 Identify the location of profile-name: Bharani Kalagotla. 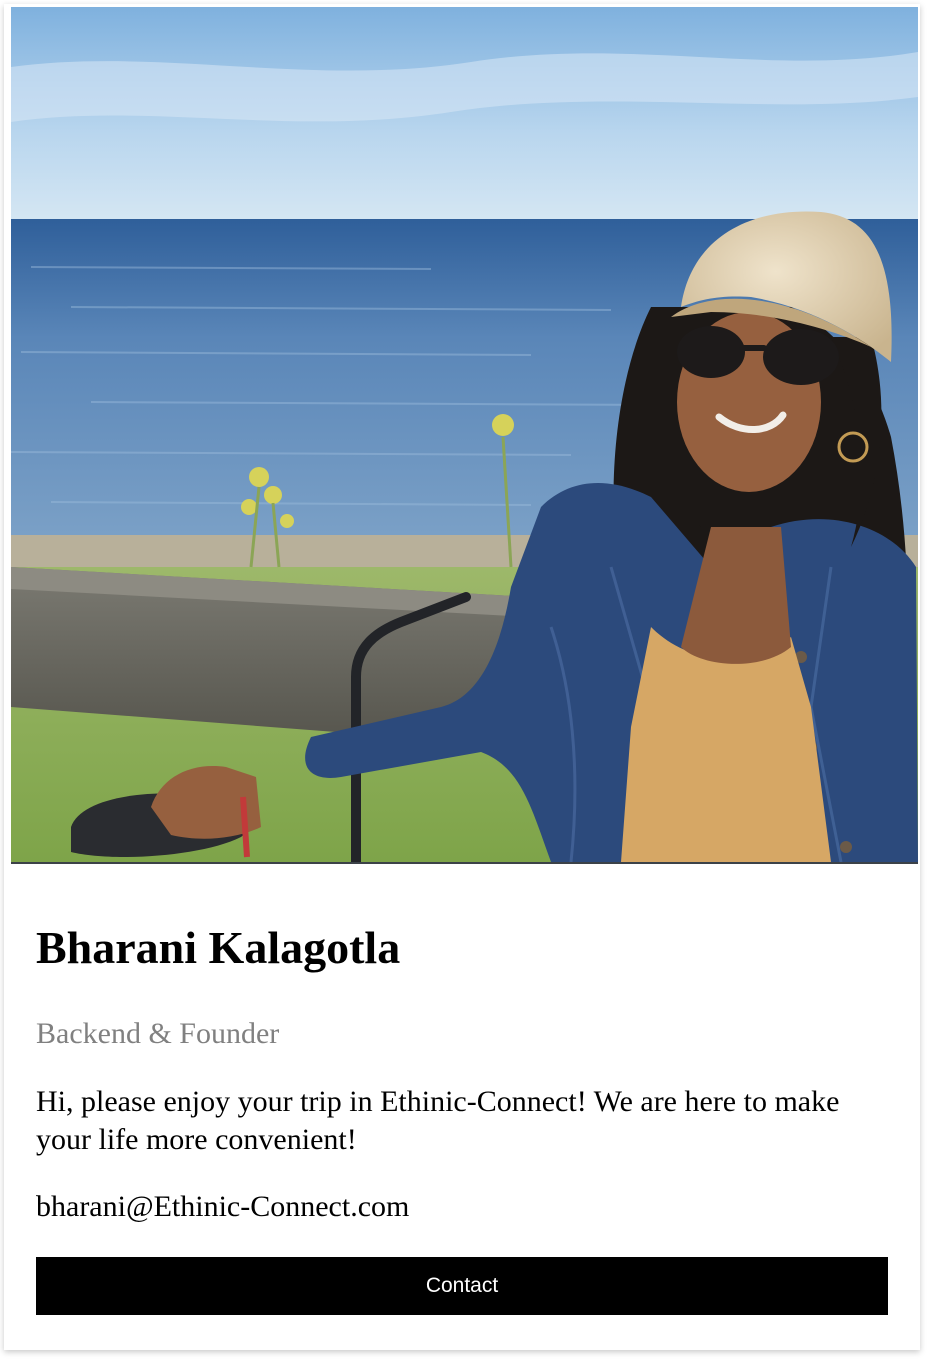
(218, 947).